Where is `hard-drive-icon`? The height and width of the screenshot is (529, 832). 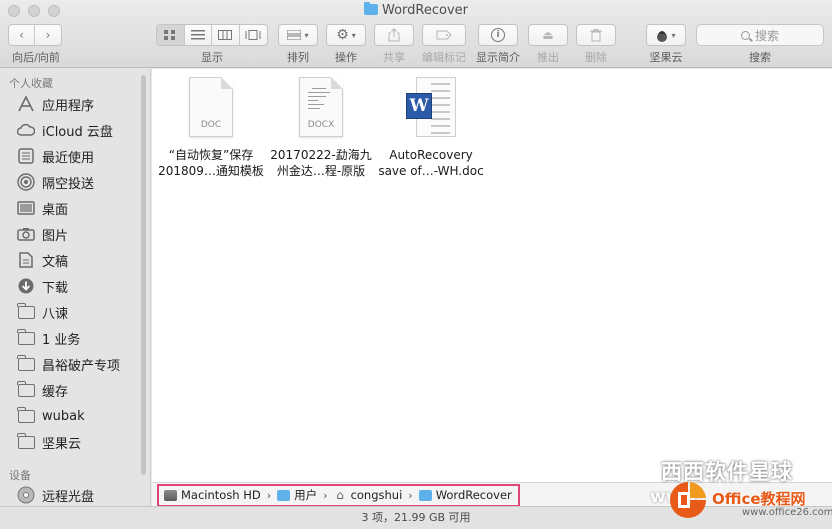
hard-drive-icon is located at coordinates (170, 495).